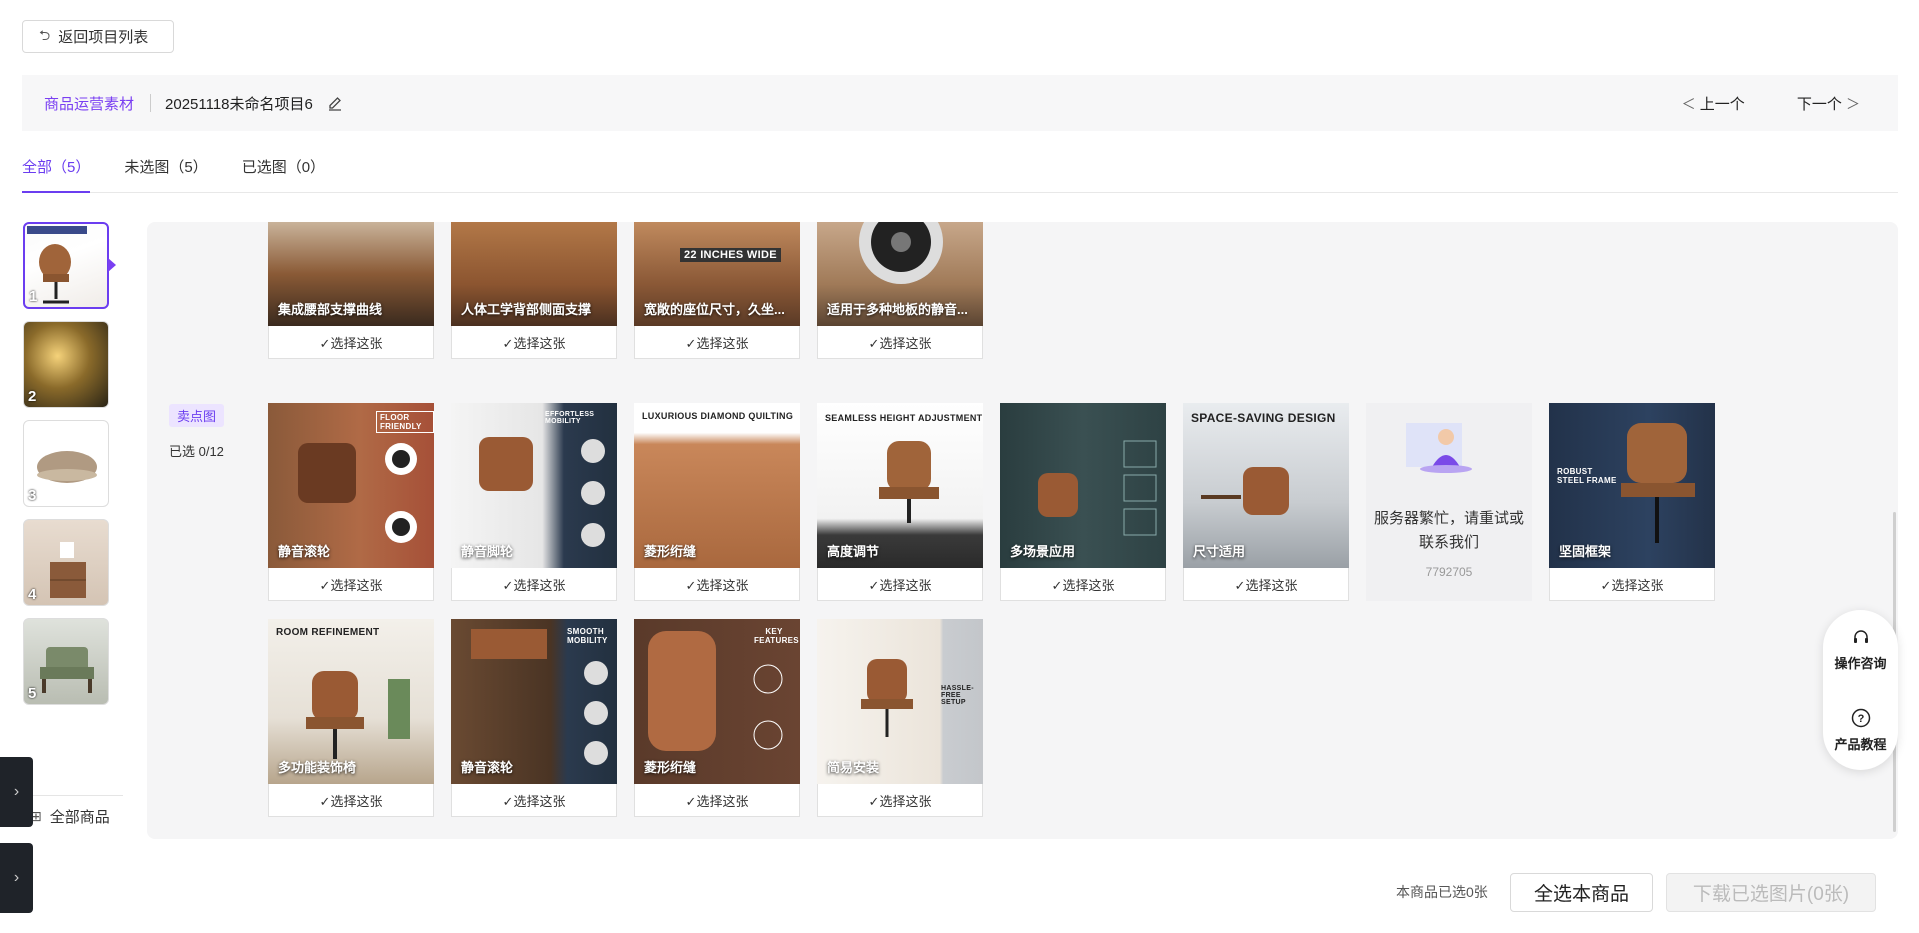 This screenshot has height=933, width=1919. I want to click on filter-tabs: 全部（5） 未选图（5） 已选图（0）, so click(960, 175).